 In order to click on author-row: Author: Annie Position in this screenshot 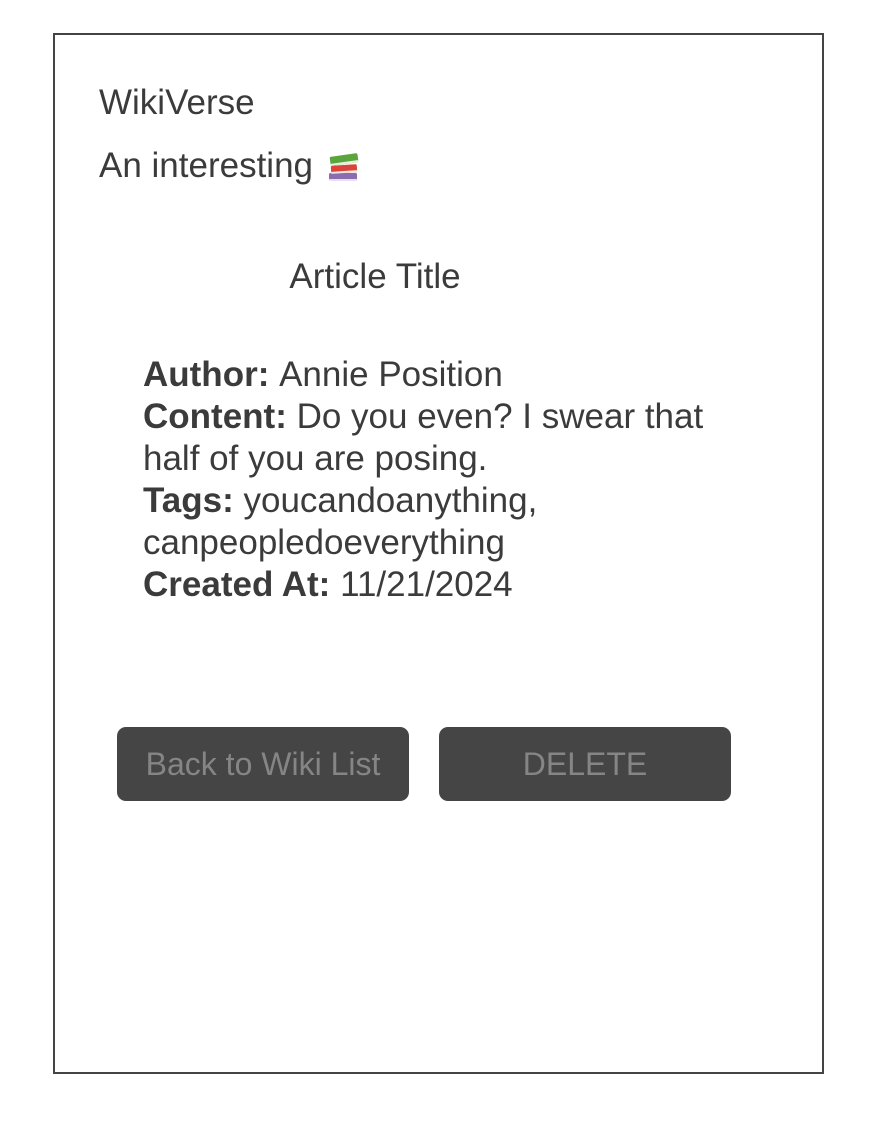, I will do `click(453, 375)`.